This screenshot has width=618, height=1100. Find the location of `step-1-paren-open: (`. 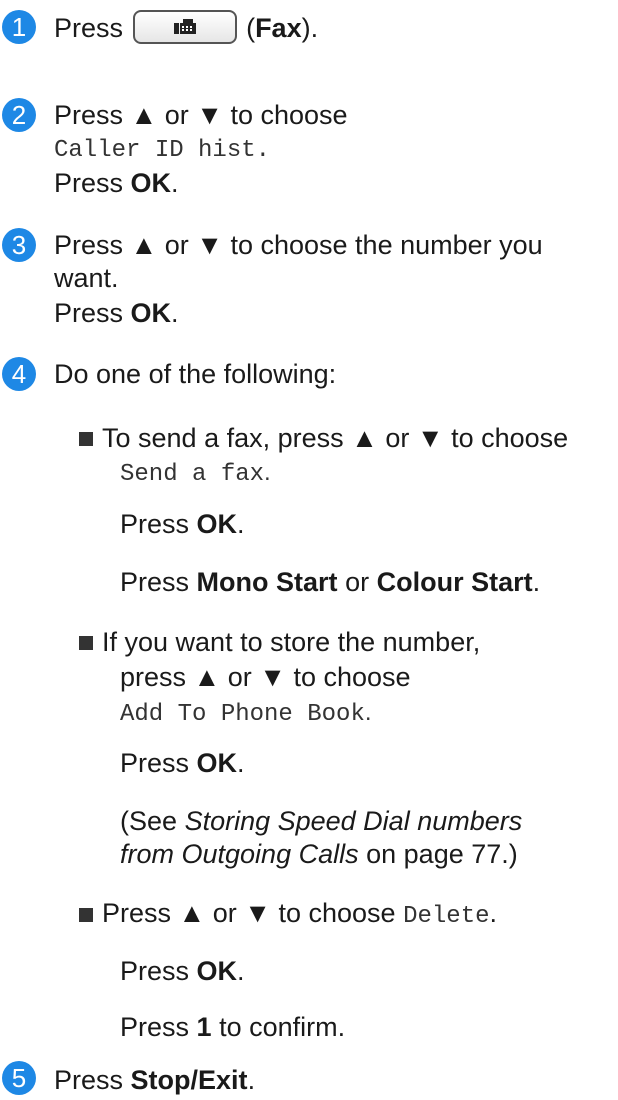

step-1-paren-open: ( is located at coordinates (251, 28).